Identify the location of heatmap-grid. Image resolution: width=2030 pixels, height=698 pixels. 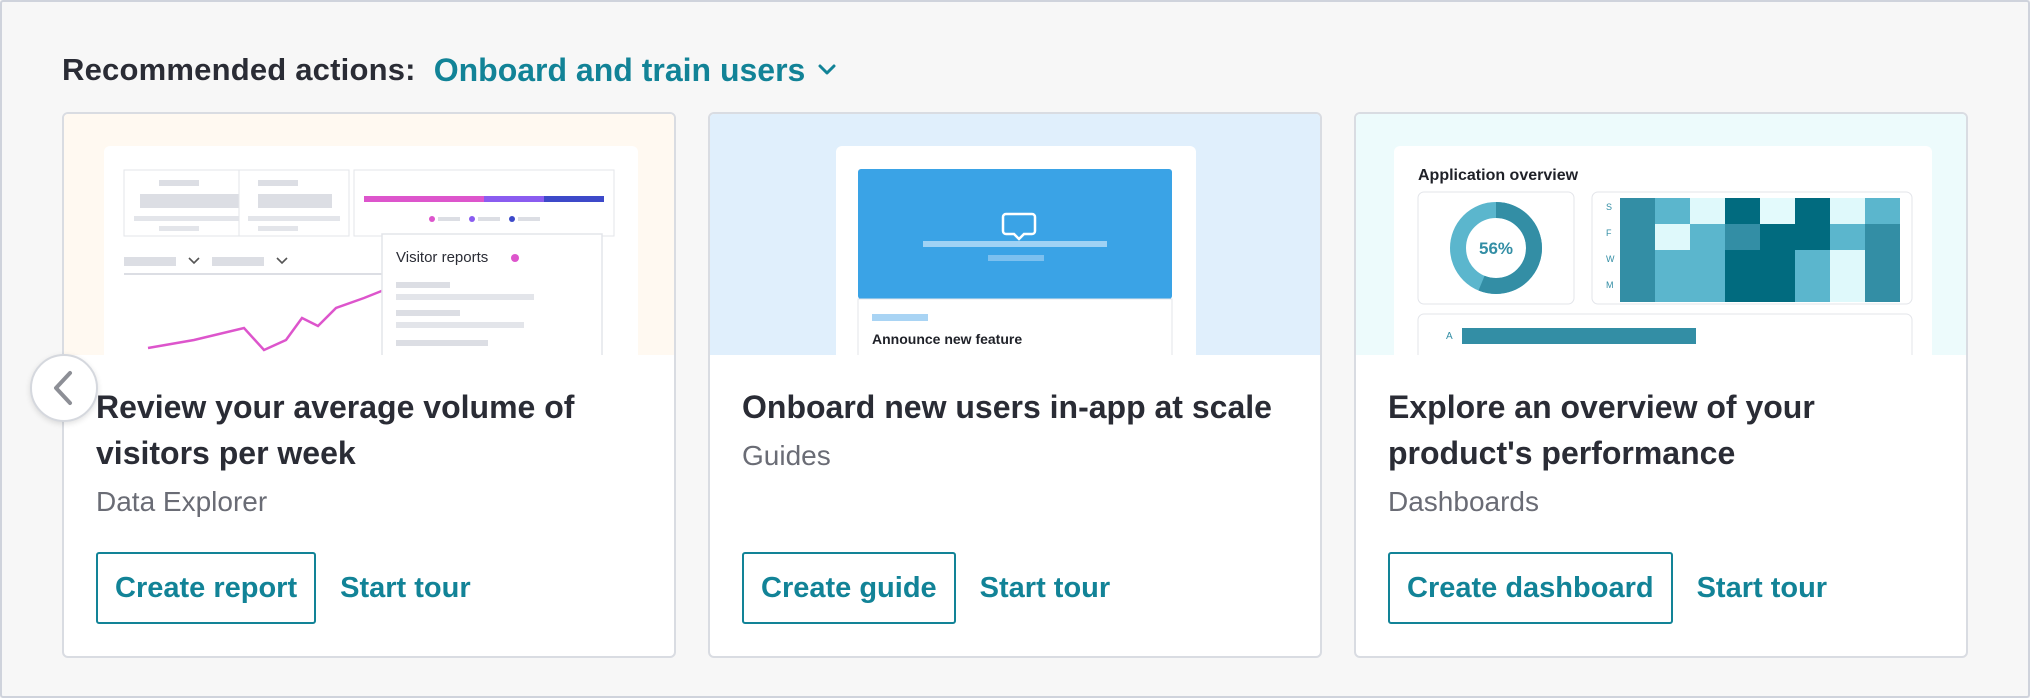
(1760, 250).